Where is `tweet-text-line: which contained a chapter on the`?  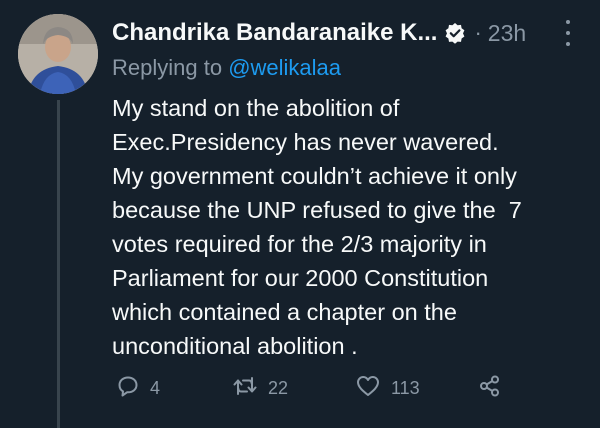
tweet-text-line: which contained a chapter on the is located at coordinates (284, 312).